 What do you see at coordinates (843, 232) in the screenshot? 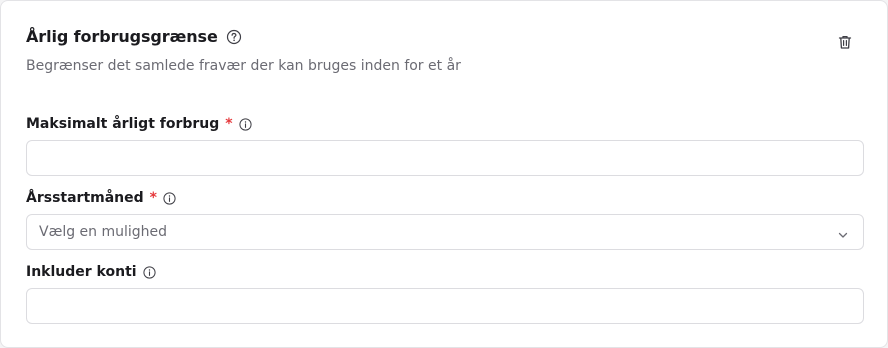
I see `chevron-down-icon` at bounding box center [843, 232].